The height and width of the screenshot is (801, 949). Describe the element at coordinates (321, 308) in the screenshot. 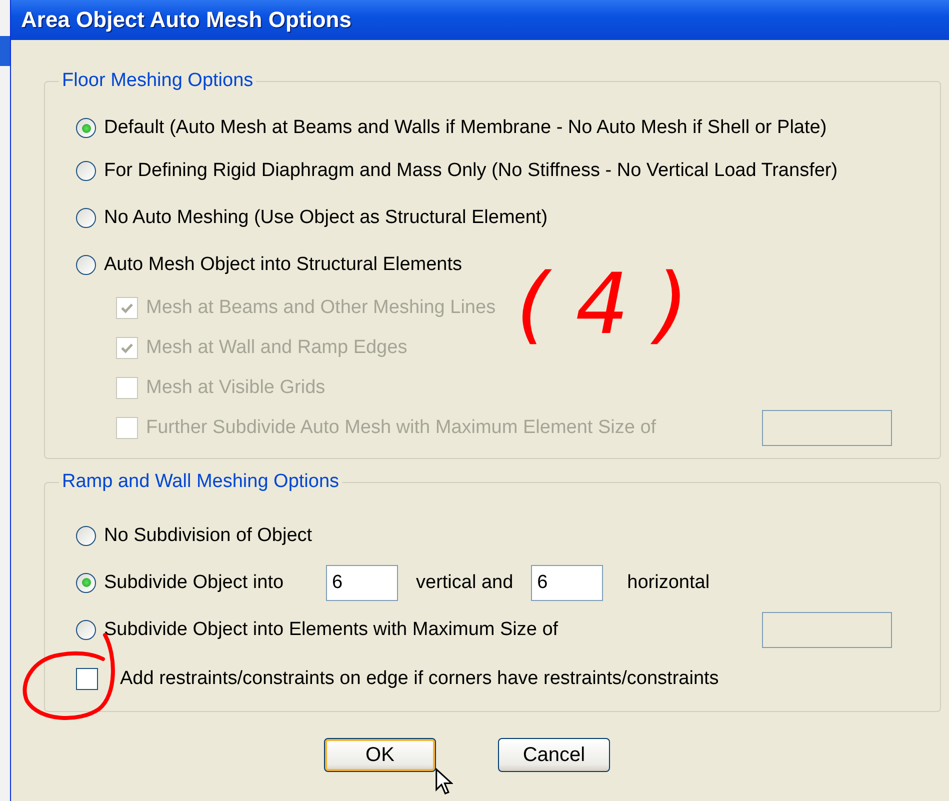

I see `option-label: Mesh at Beams and Other Meshing Lines` at that location.